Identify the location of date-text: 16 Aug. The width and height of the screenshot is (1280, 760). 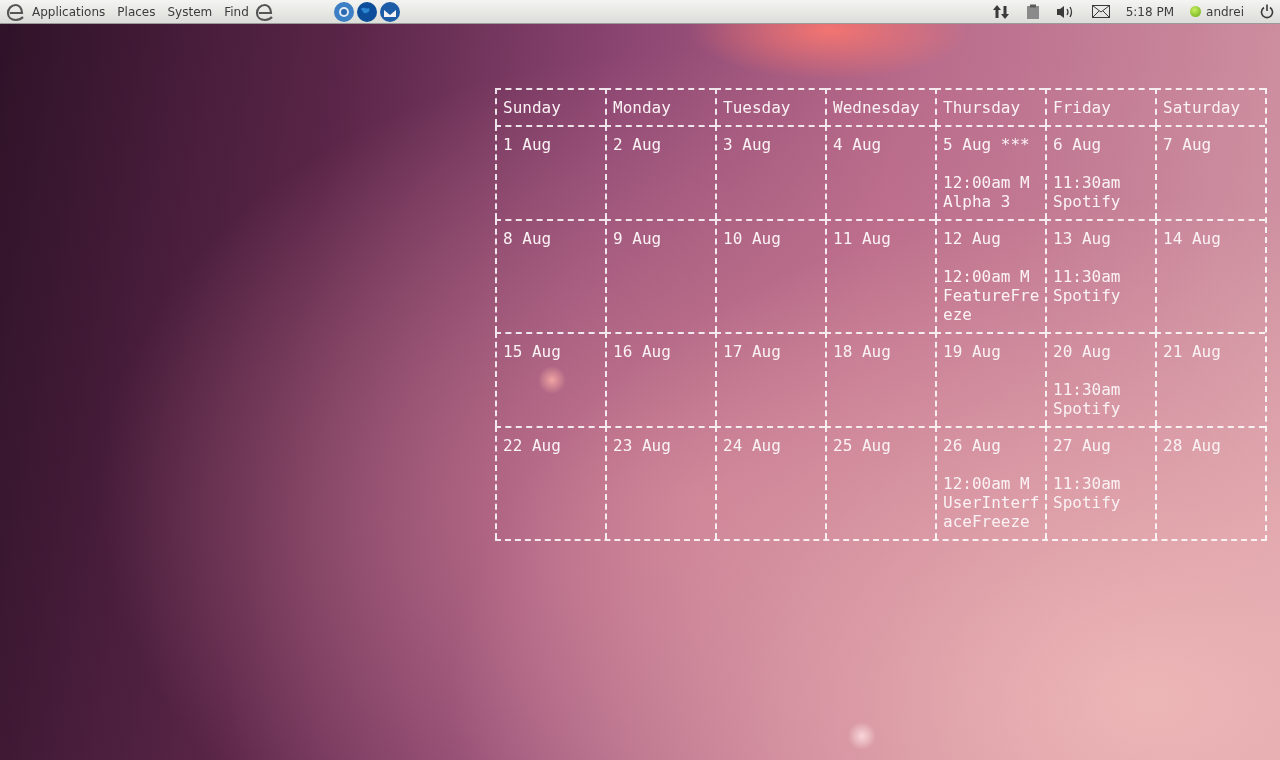
(642, 351).